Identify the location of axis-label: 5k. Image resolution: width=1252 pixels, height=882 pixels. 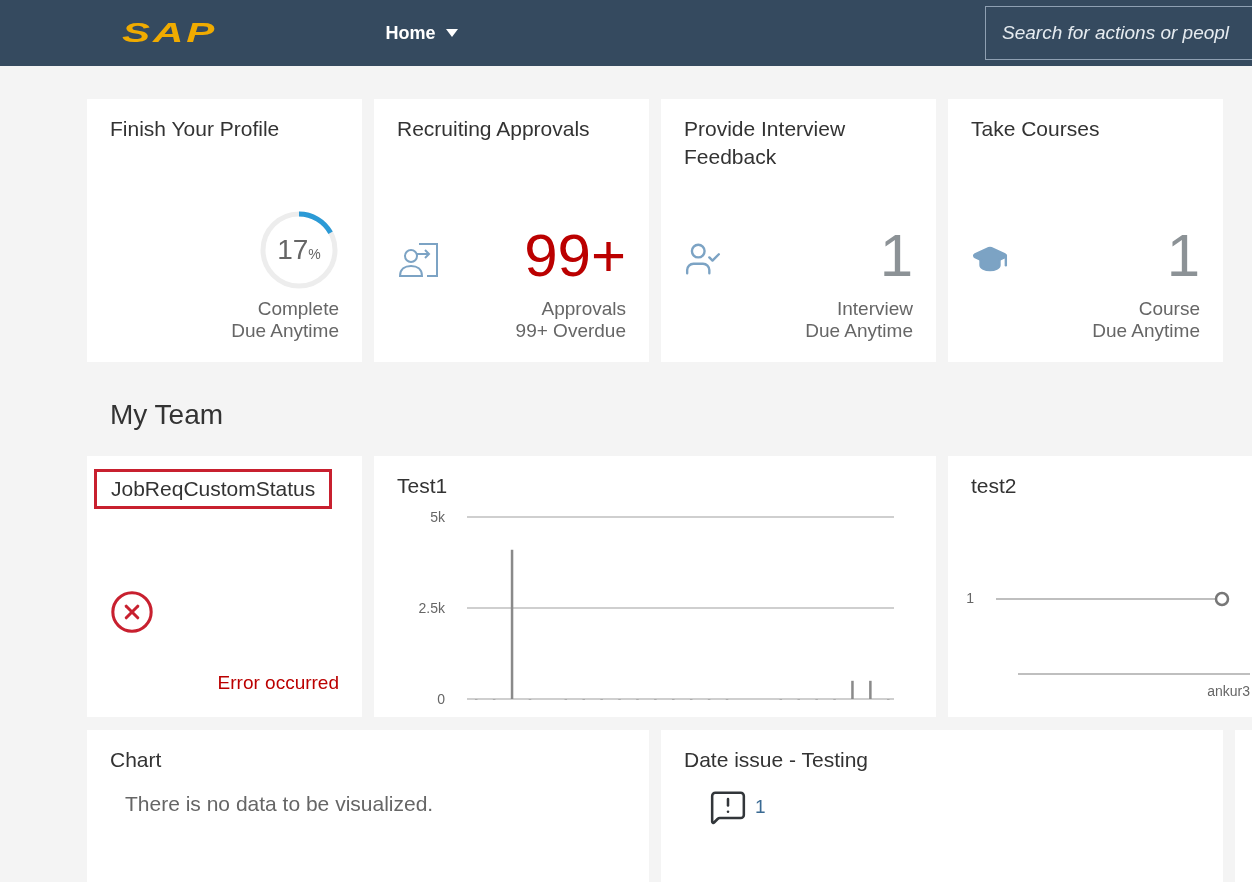
(437, 517).